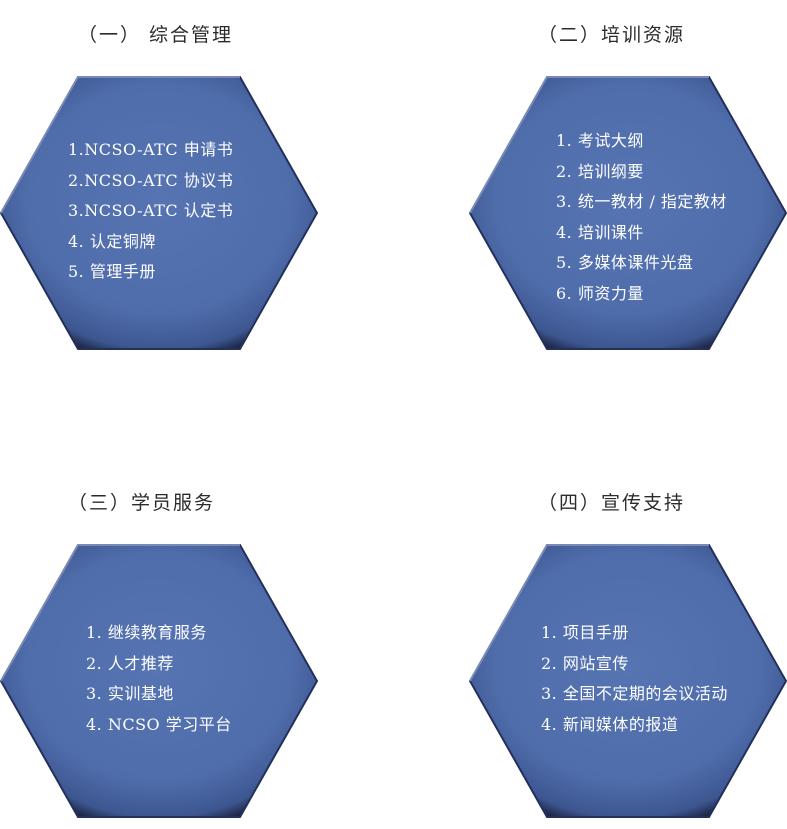 This screenshot has height=829, width=787. I want to click on list-item: 1.NCSO-ATC 申请书, so click(151, 149).